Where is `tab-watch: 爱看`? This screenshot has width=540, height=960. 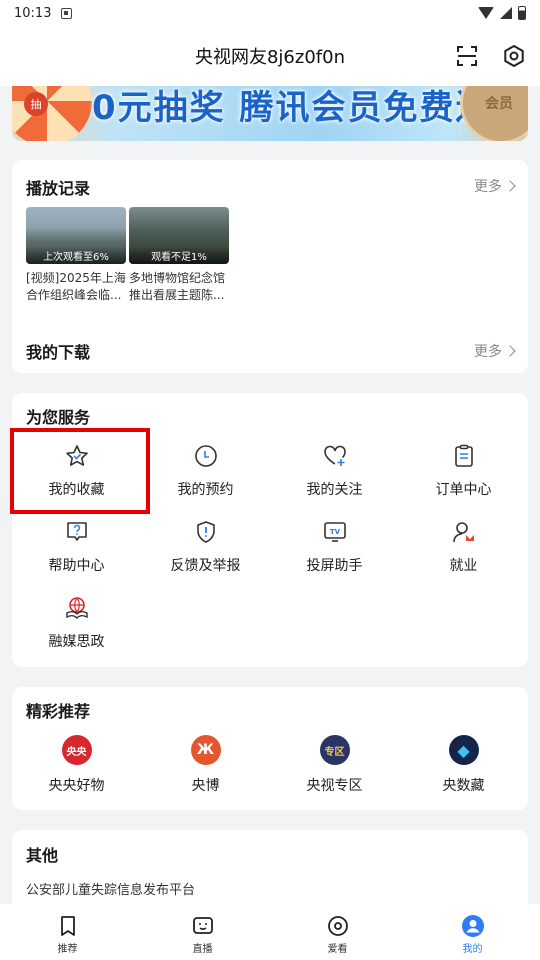 tab-watch: 爱看 is located at coordinates (337, 932).